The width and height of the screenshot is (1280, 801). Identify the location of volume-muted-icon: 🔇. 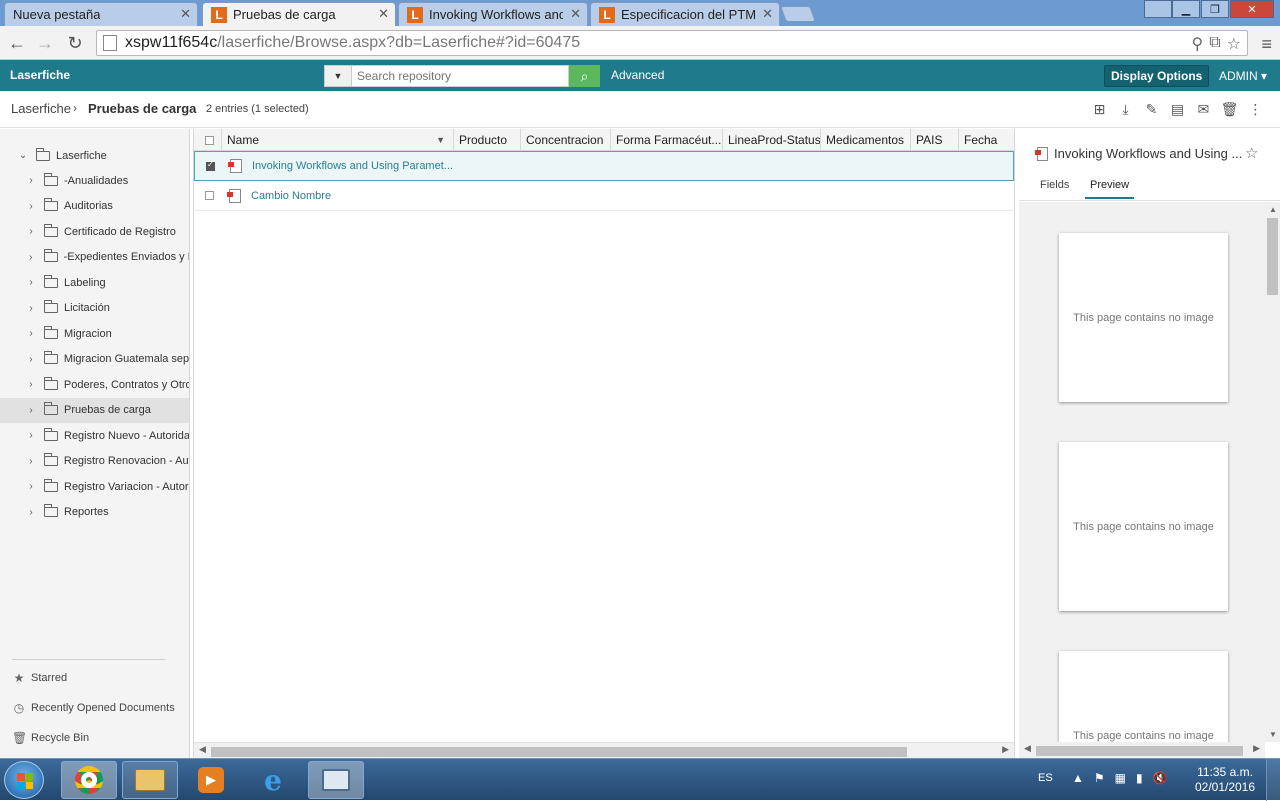
(1160, 778).